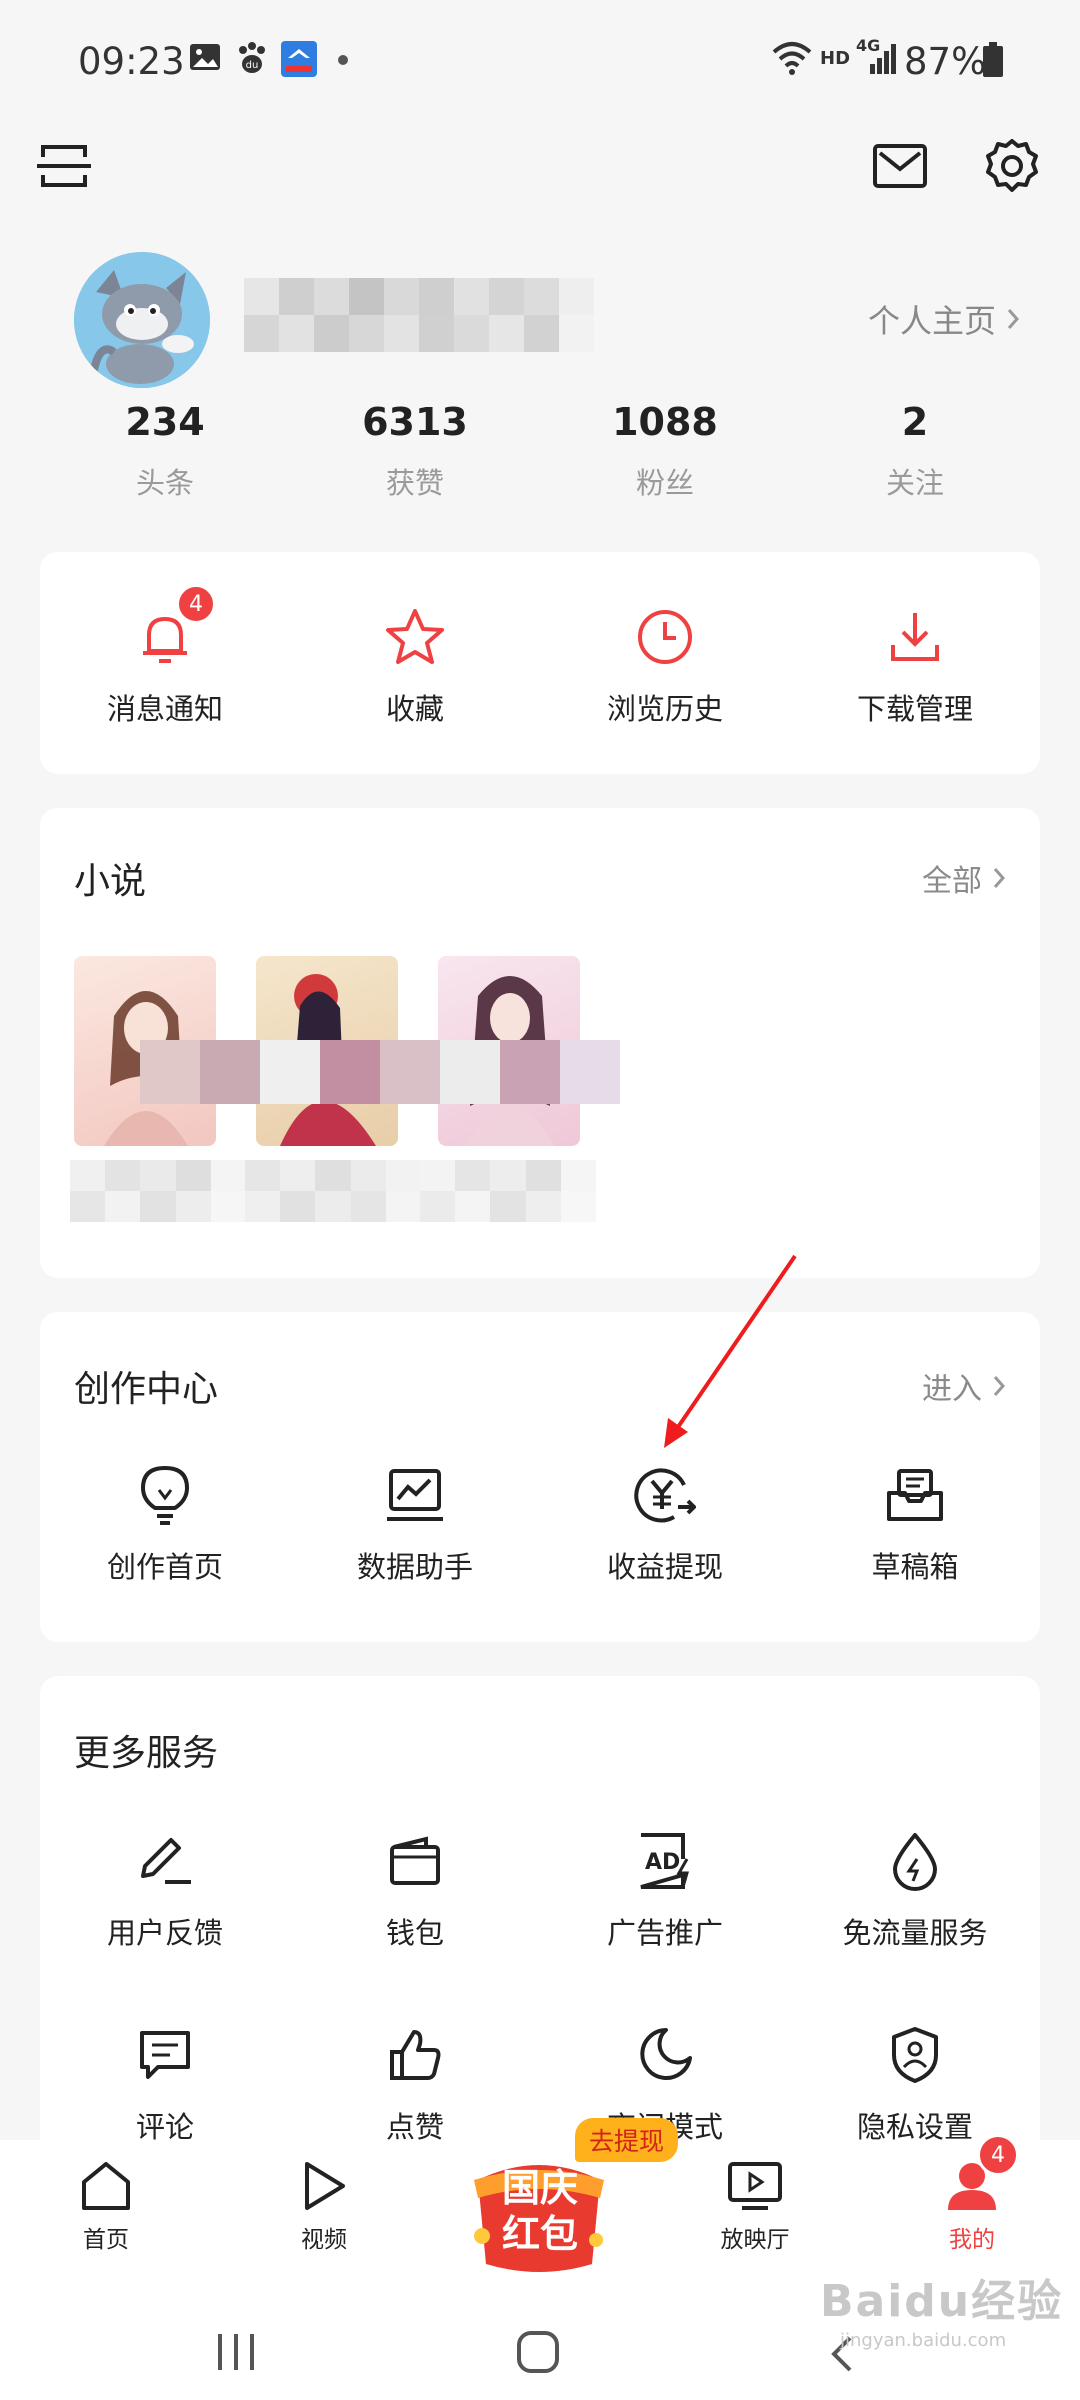  I want to click on nav-home-label: 首页, so click(106, 2240).